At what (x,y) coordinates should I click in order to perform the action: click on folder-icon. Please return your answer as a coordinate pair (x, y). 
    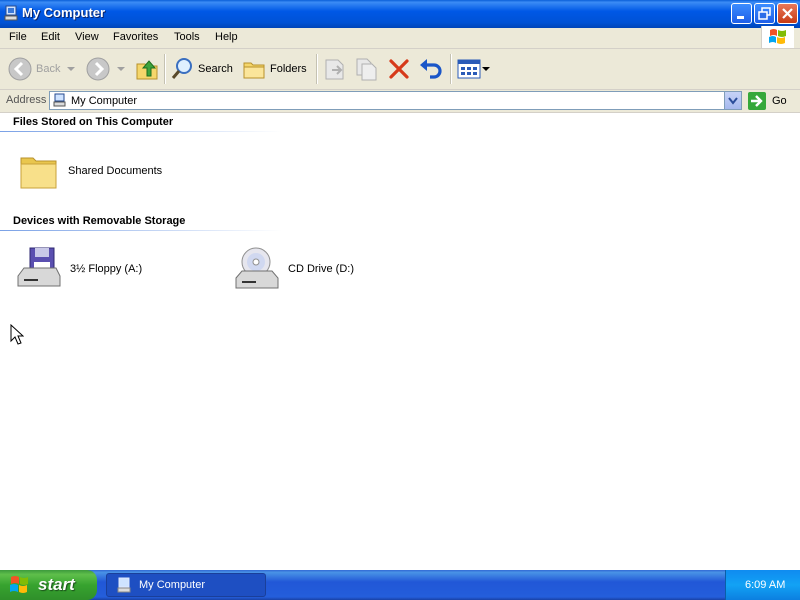
    Looking at the image, I should click on (38, 173).